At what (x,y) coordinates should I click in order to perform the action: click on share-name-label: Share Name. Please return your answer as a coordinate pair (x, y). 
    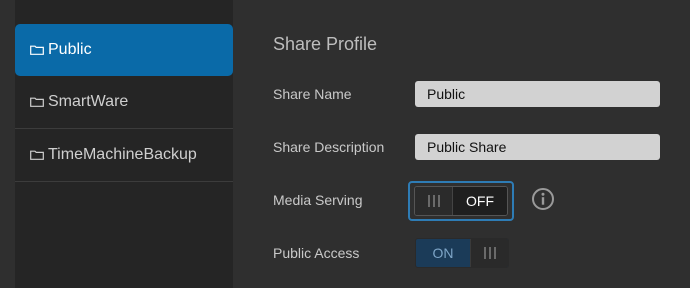
    Looking at the image, I should click on (312, 94).